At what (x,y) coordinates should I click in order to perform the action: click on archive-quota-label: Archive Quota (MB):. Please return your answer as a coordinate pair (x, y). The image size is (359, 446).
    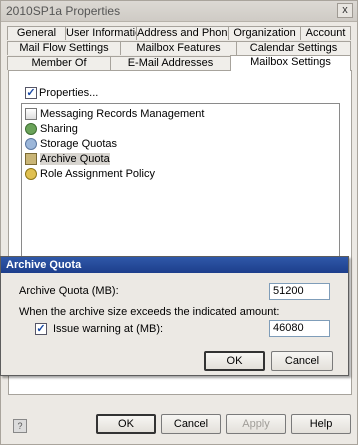
    Looking at the image, I should click on (69, 291).